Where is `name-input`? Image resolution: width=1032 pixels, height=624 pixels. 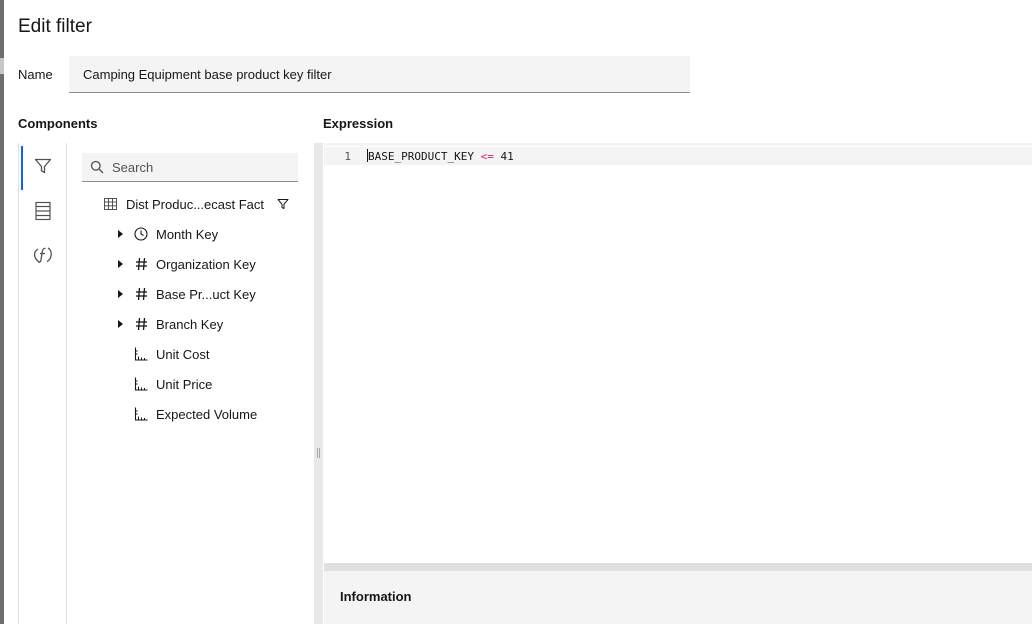 name-input is located at coordinates (379, 74).